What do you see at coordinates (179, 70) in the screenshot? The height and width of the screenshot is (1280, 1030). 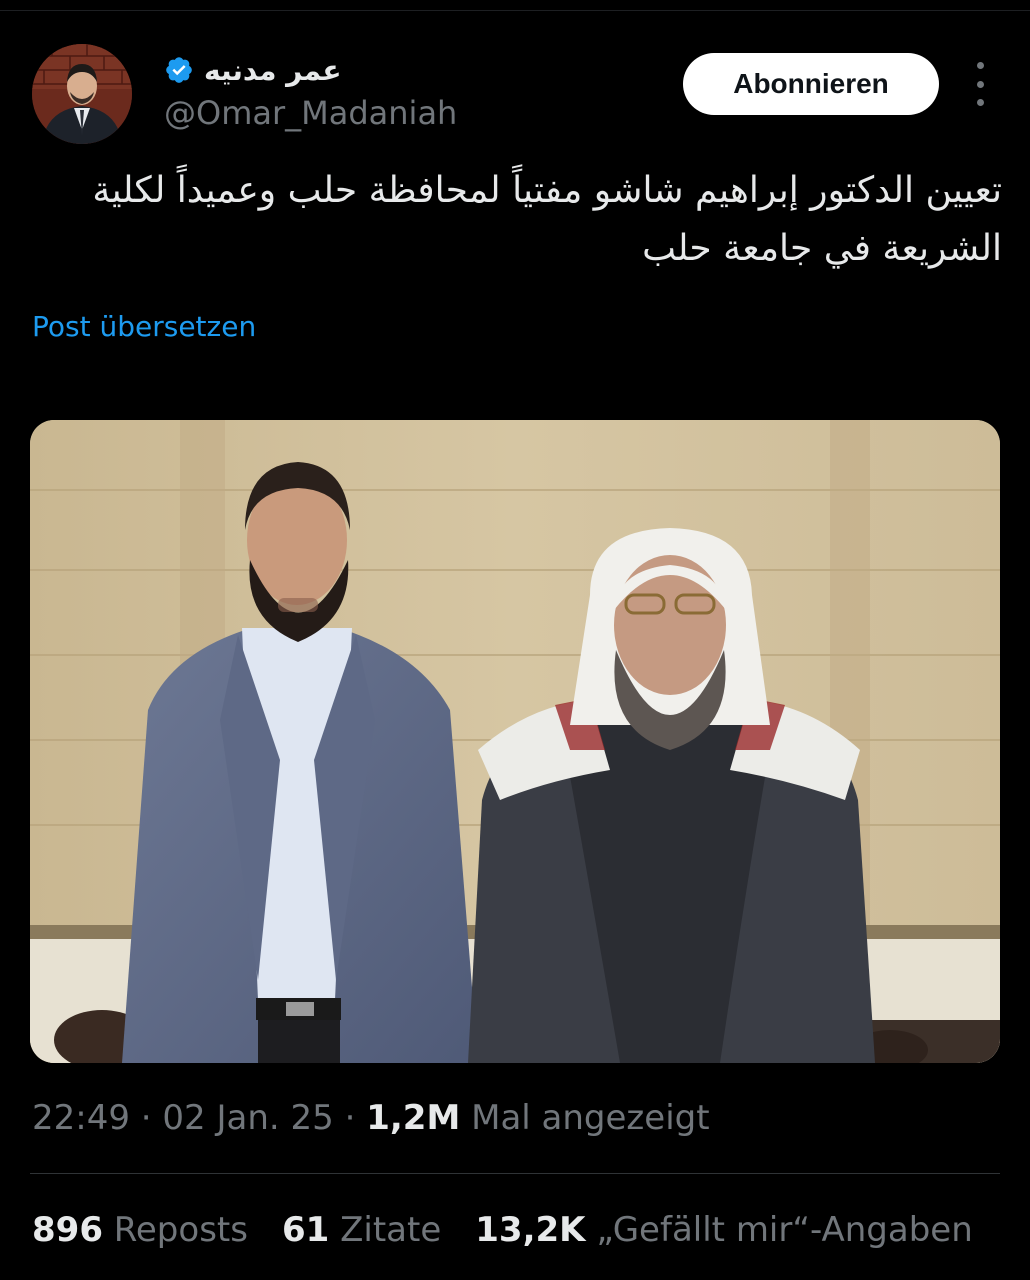 I see `verified-badge-icon` at bounding box center [179, 70].